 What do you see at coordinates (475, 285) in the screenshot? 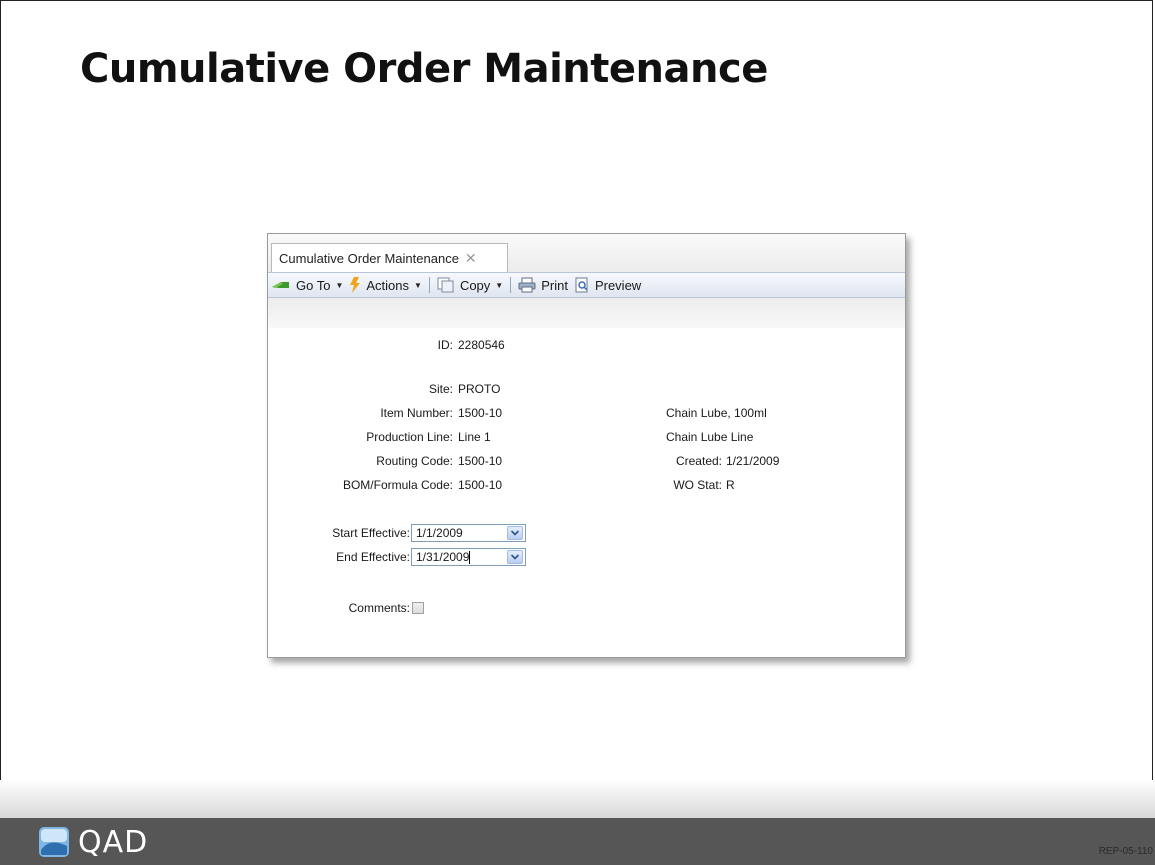
I see `copy-label: Copy` at bounding box center [475, 285].